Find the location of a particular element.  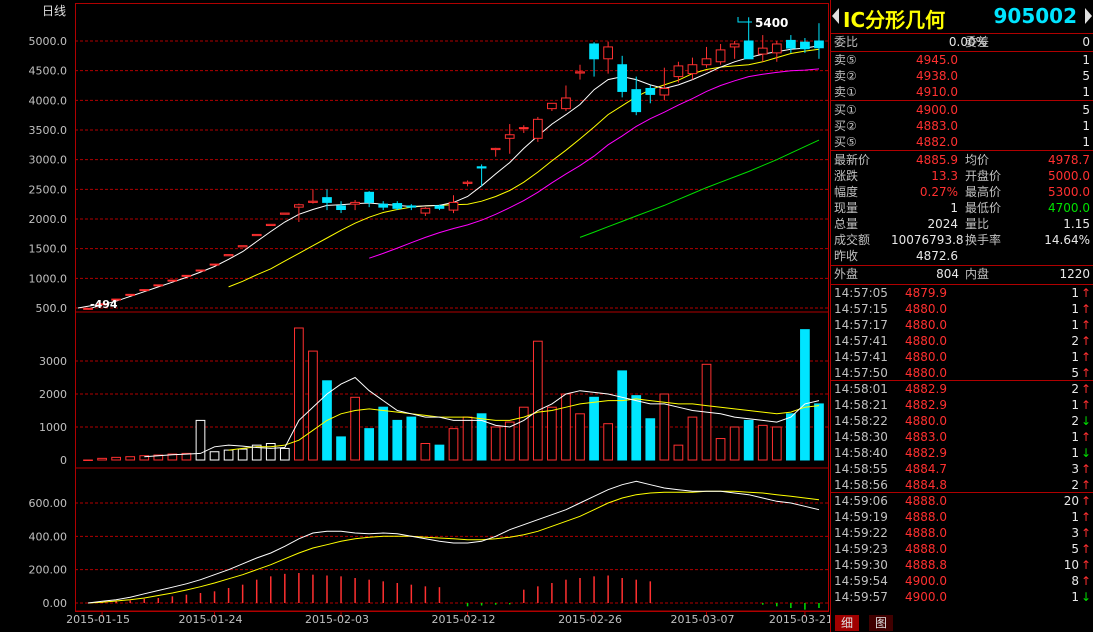

stat-value: 1.15 is located at coordinates (1076, 224).